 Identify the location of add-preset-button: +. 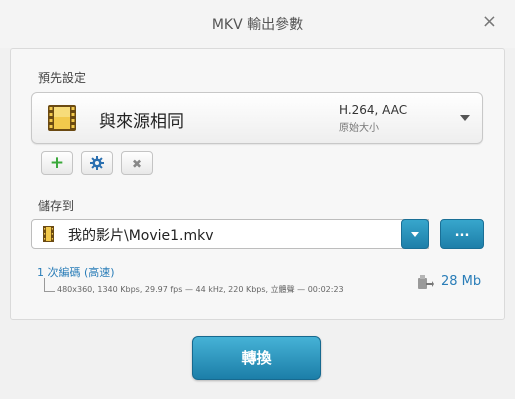
(57, 163).